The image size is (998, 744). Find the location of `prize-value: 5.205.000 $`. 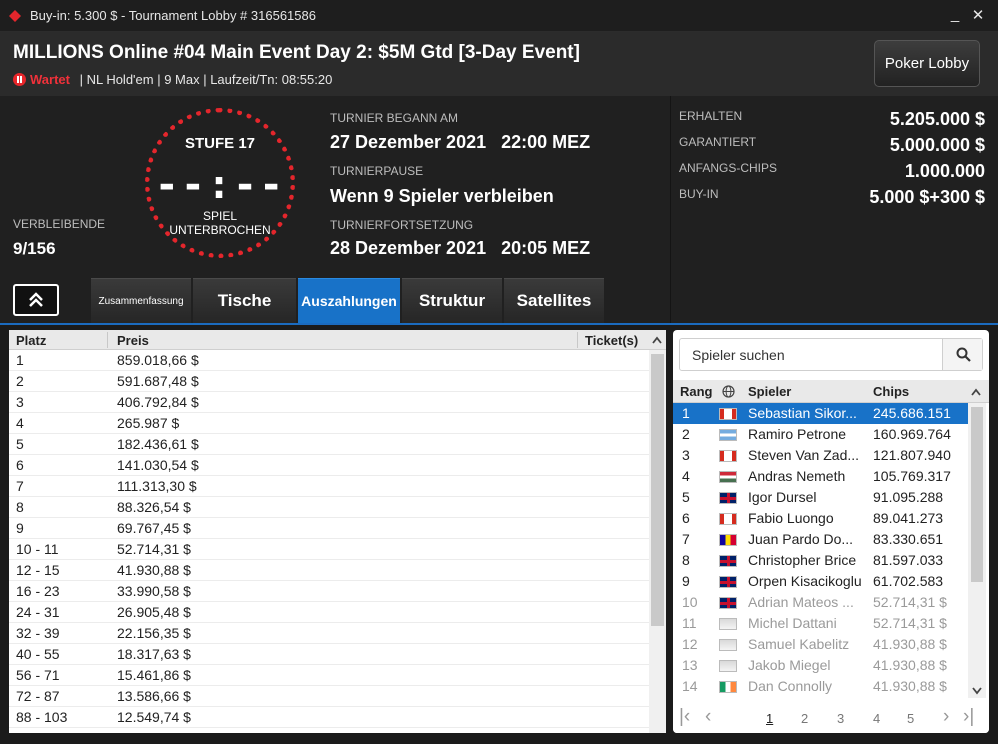

prize-value: 5.205.000 $ is located at coordinates (937, 119).